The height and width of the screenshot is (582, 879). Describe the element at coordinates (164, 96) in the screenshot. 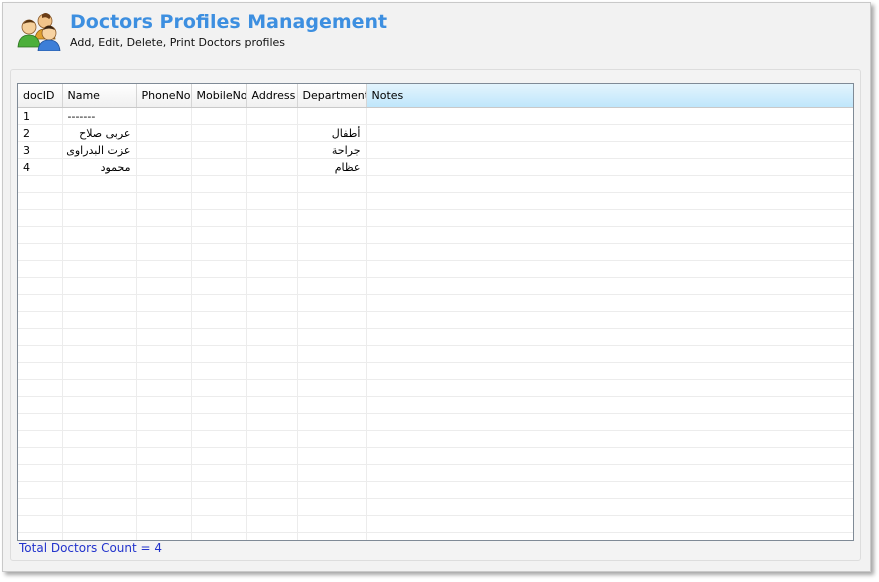

I see `column-header-phoneno: PhoneNo` at that location.